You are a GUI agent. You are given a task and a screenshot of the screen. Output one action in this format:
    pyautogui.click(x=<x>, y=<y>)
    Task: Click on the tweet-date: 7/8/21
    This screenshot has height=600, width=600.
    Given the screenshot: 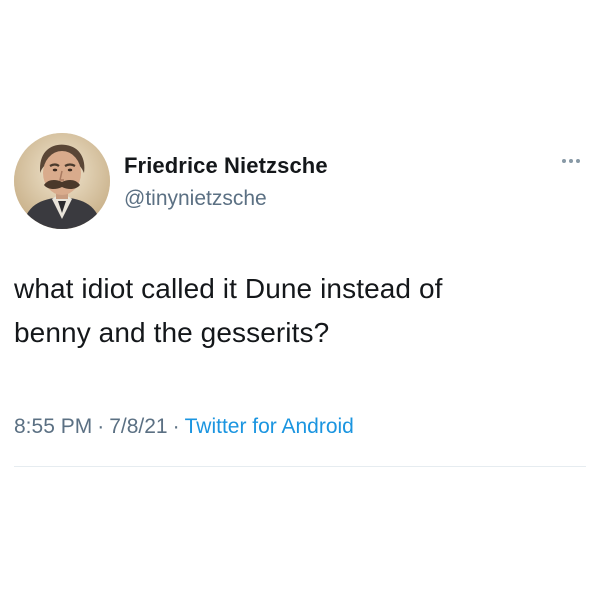 What is the action you would take?
    pyautogui.click(x=138, y=426)
    